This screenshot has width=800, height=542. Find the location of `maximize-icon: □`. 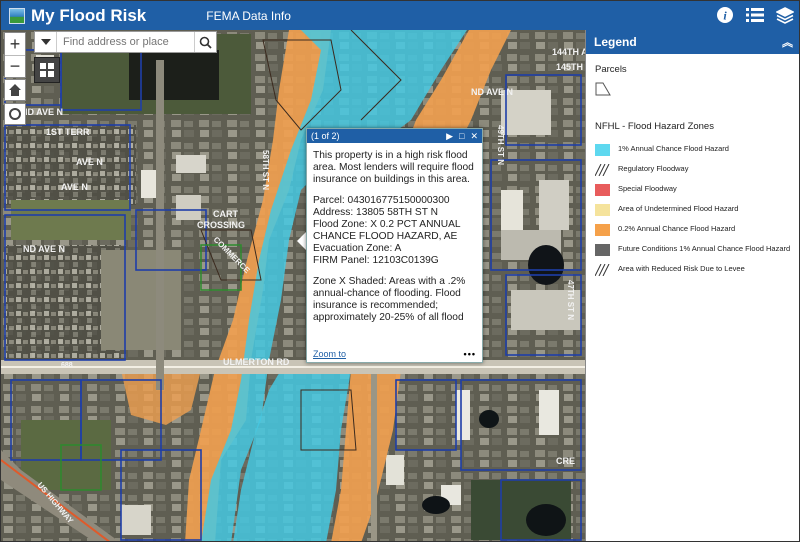

maximize-icon: □ is located at coordinates (461, 136).